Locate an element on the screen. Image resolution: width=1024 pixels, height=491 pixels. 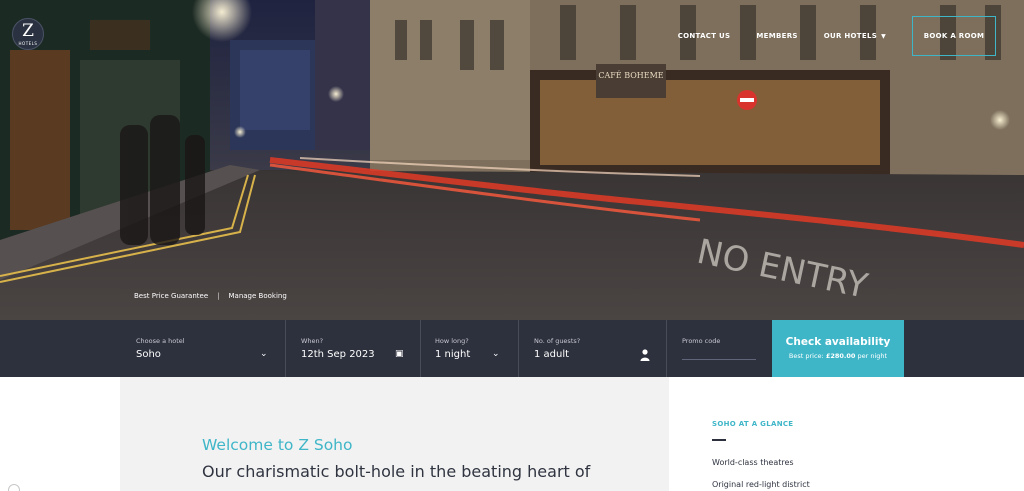
date-value: 12th Sep 2023 is located at coordinates (338, 354).